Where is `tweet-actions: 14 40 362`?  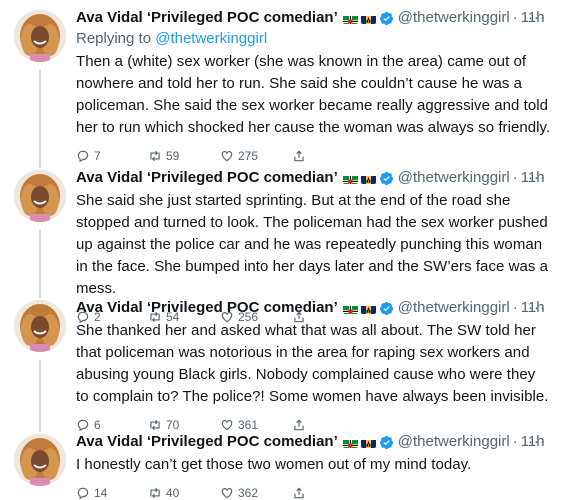
tweet-actions: 14 40 362 is located at coordinates (314, 492).